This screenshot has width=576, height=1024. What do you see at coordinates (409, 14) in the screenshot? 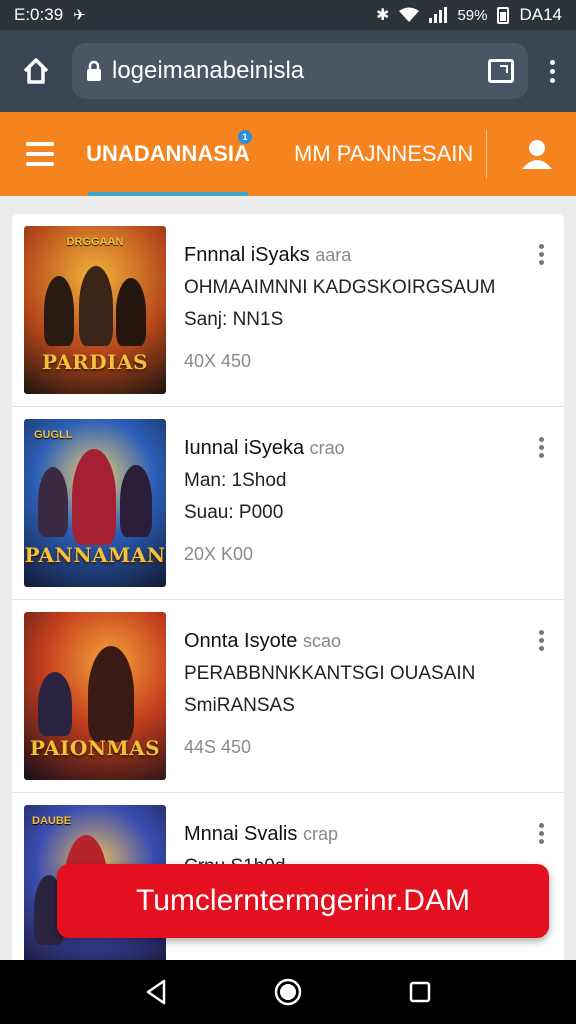
I see `wifi-icon` at bounding box center [409, 14].